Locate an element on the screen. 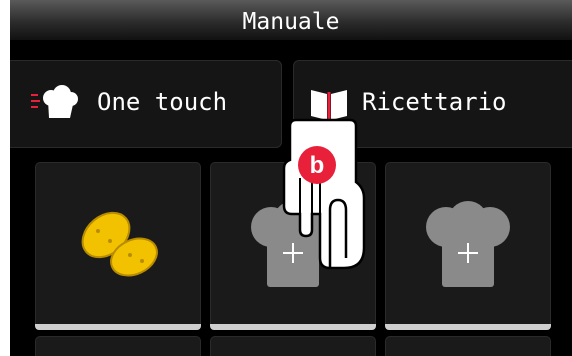 Image resolution: width=572 pixels, height=356 pixels. potatoes-icon is located at coordinates (119, 244).